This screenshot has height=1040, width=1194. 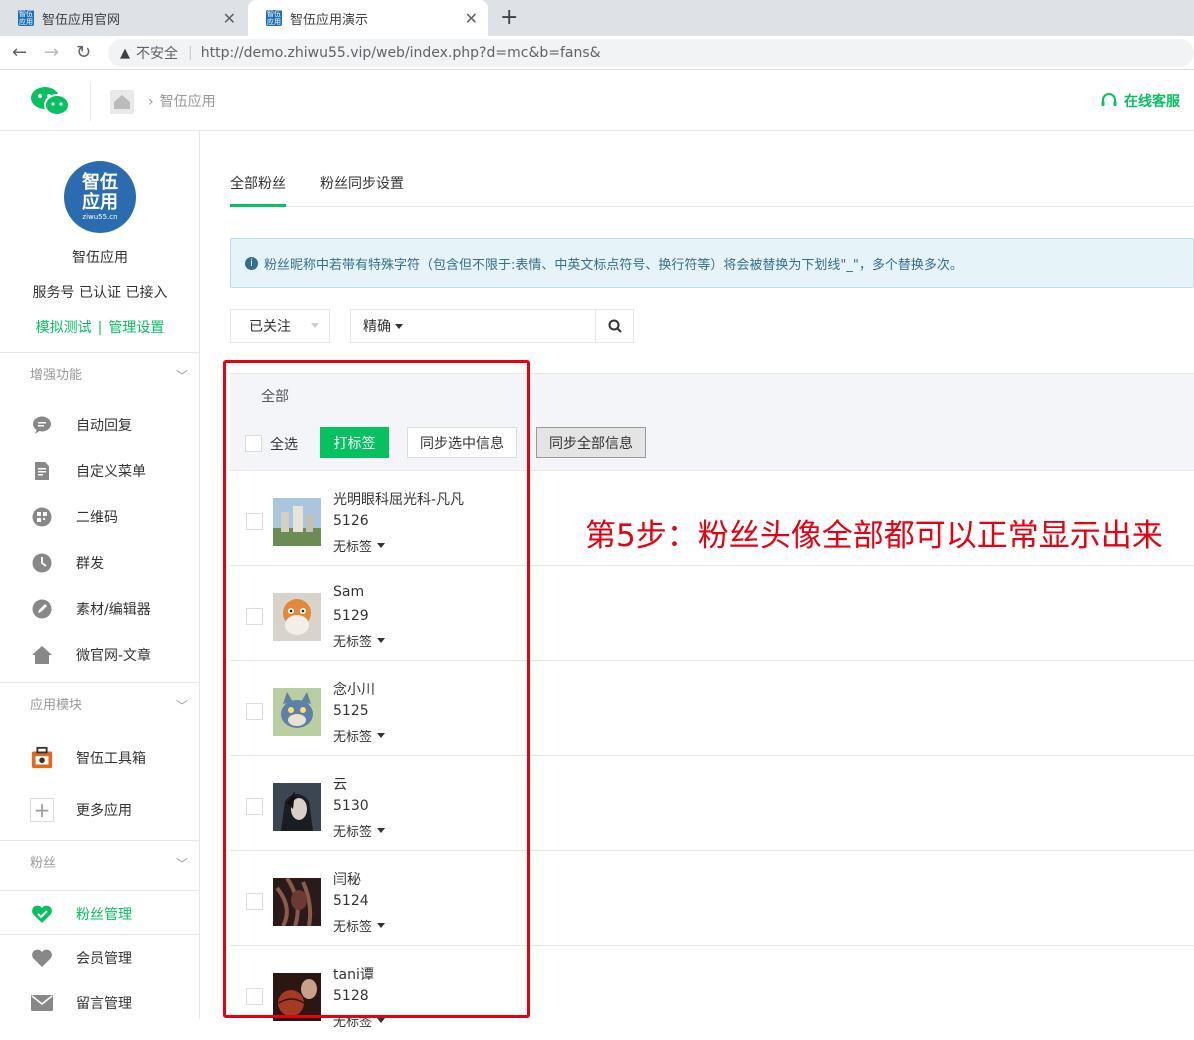 What do you see at coordinates (42, 609) in the screenshot?
I see `pencil-icon` at bounding box center [42, 609].